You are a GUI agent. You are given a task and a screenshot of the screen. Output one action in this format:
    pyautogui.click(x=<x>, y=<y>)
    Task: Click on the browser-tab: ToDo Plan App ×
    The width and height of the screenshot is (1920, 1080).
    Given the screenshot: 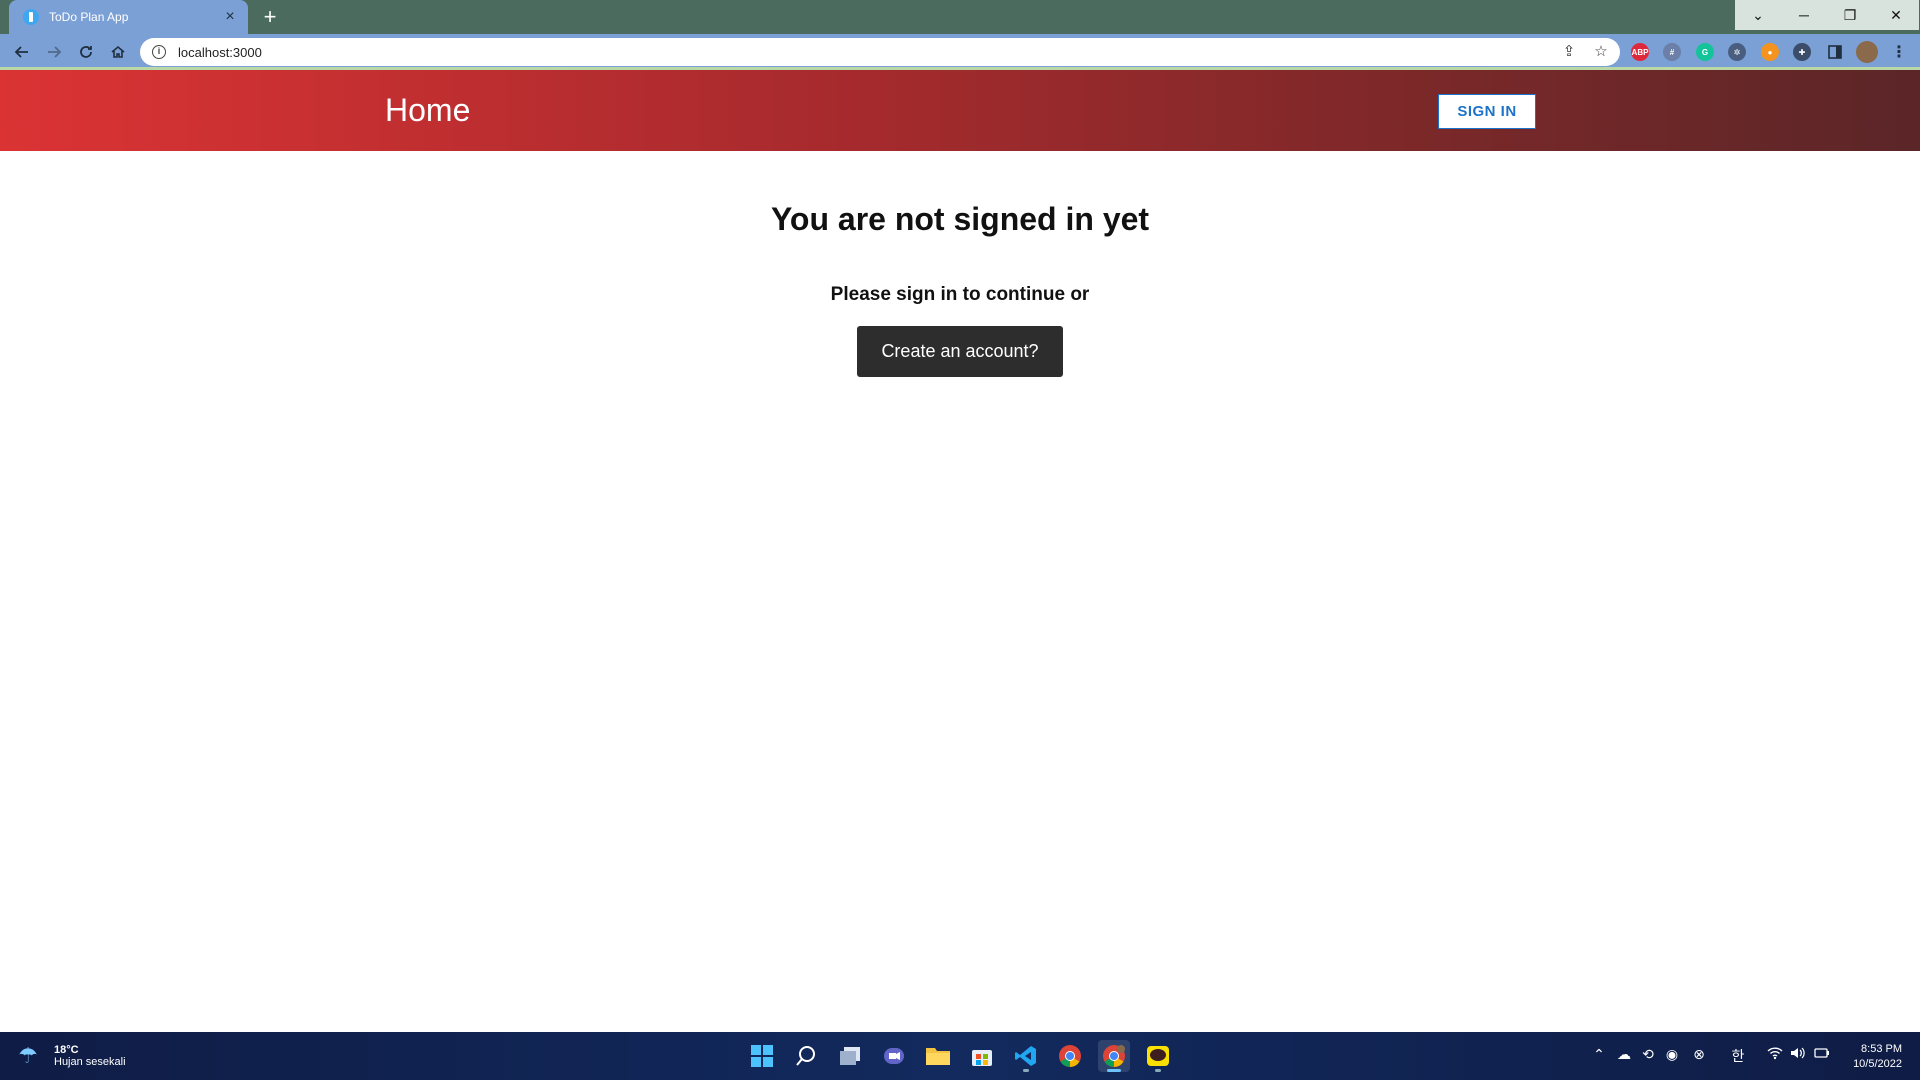 What is the action you would take?
    pyautogui.click(x=128, y=17)
    